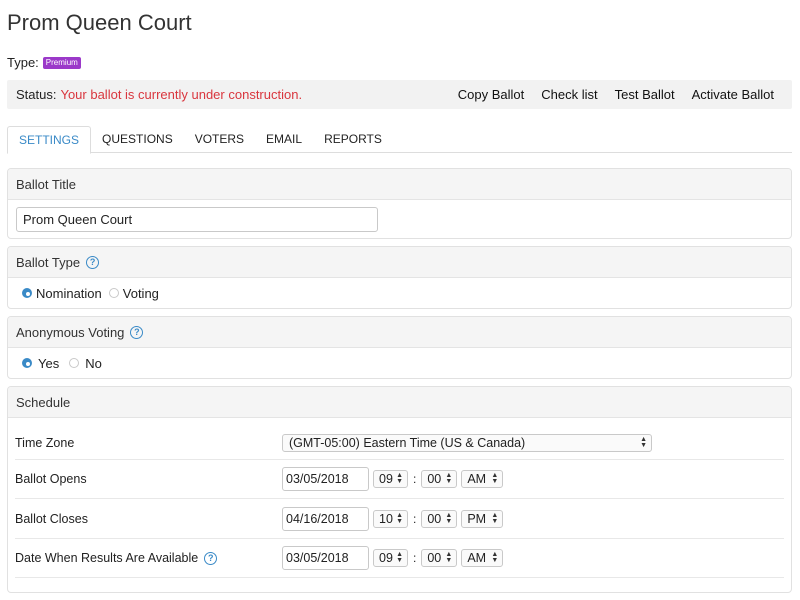 Image resolution: width=800 pixels, height=600 pixels. Describe the element at coordinates (49, 140) in the screenshot. I see `tab-settings: SETTINGS` at that location.